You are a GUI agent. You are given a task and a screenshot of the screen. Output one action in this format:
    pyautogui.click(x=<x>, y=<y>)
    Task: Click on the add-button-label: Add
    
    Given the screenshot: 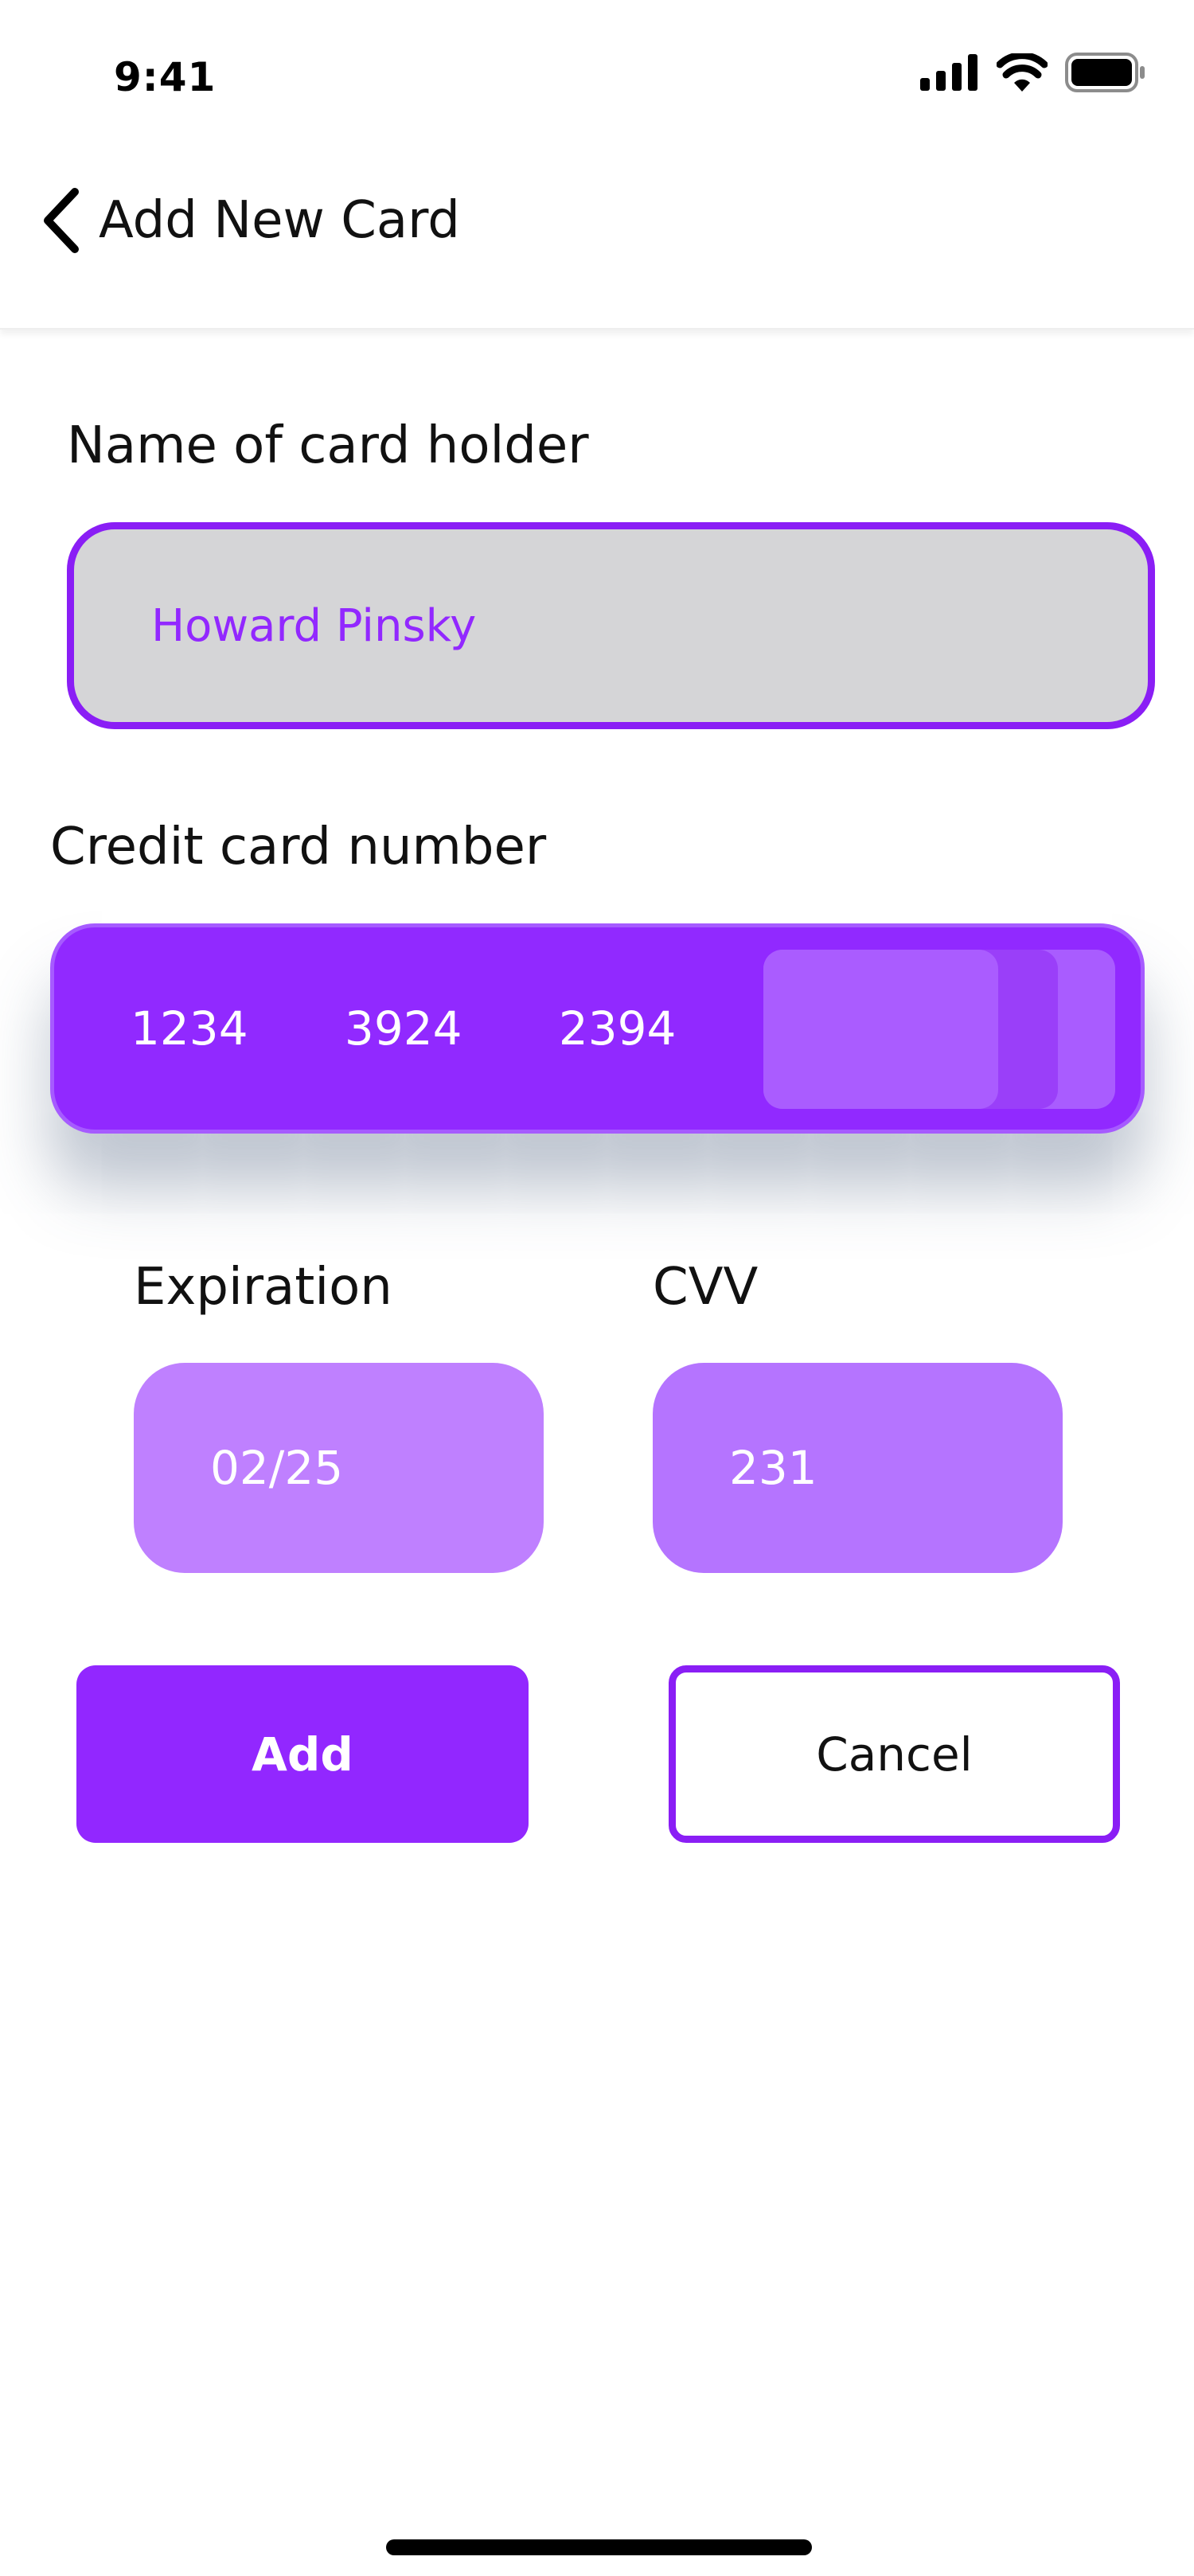 What is the action you would take?
    pyautogui.click(x=303, y=1754)
    